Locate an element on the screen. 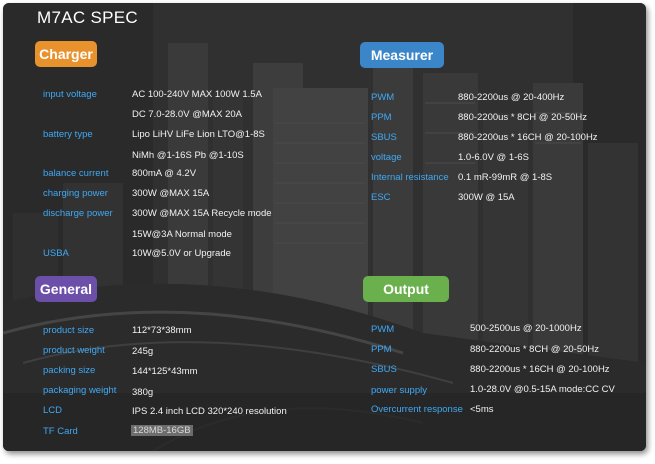  measurer-label: PPM is located at coordinates (381, 117).